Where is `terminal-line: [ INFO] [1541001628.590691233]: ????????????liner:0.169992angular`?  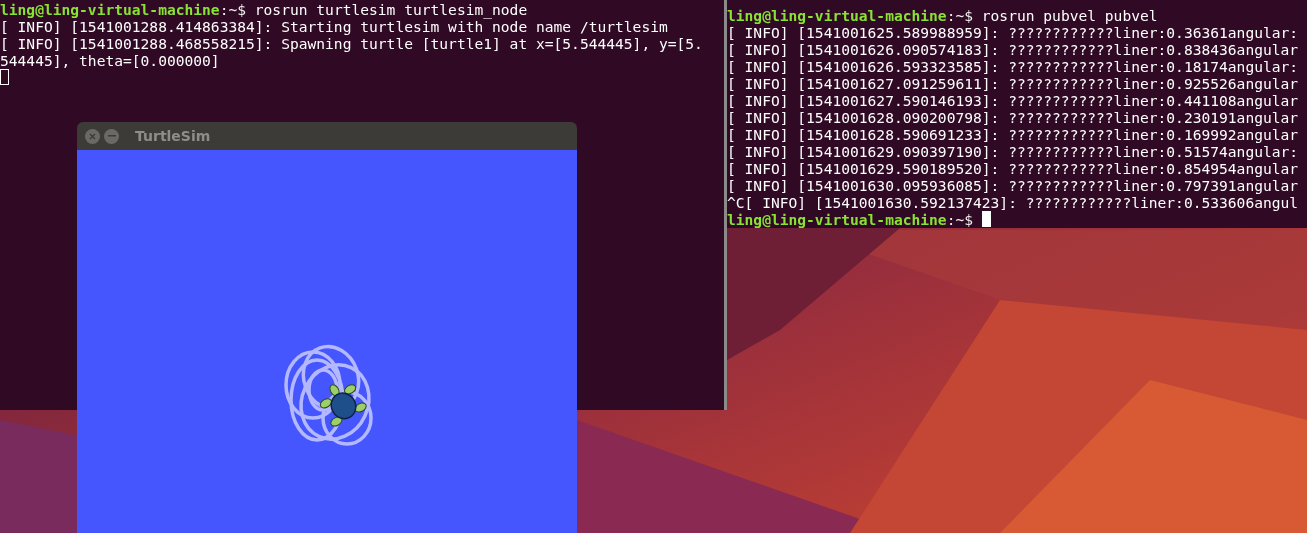 terminal-line: [ INFO] [1541001628.590691233]: ????????????liner:0.169992angular is located at coordinates (1013, 134).